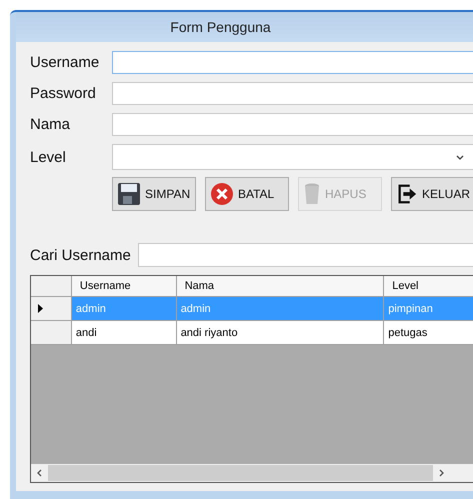 This screenshot has width=473, height=499. I want to click on table-row: andi andi riyanto petugas, so click(252, 333).